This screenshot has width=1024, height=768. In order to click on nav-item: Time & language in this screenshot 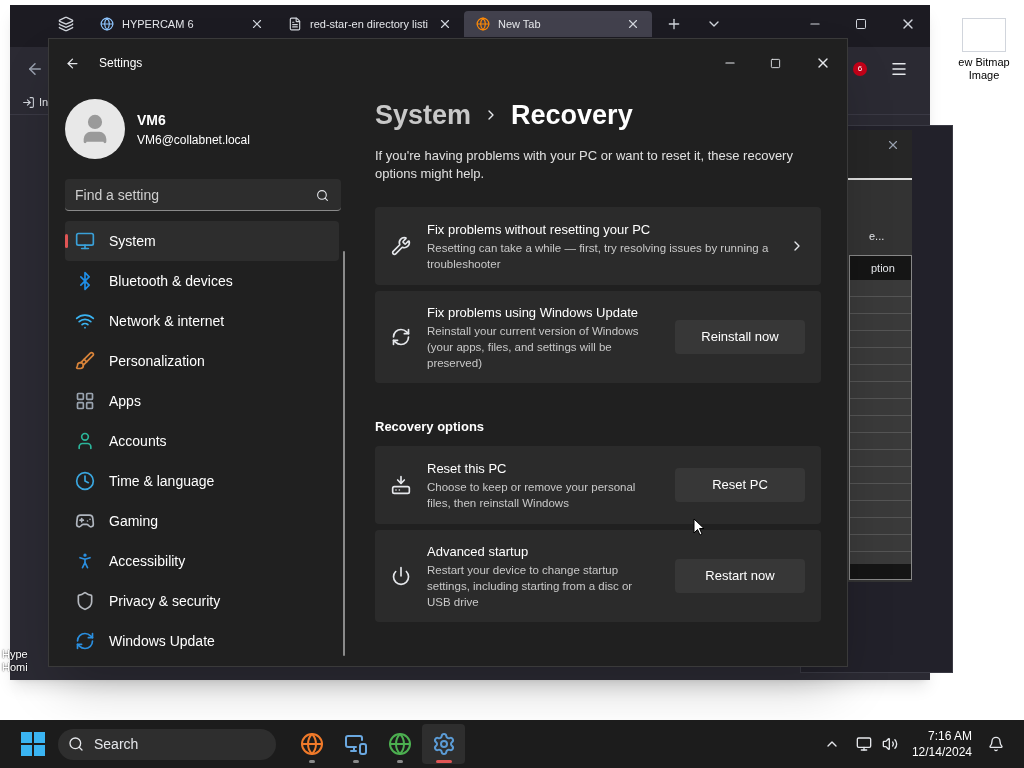, I will do `click(202, 481)`.